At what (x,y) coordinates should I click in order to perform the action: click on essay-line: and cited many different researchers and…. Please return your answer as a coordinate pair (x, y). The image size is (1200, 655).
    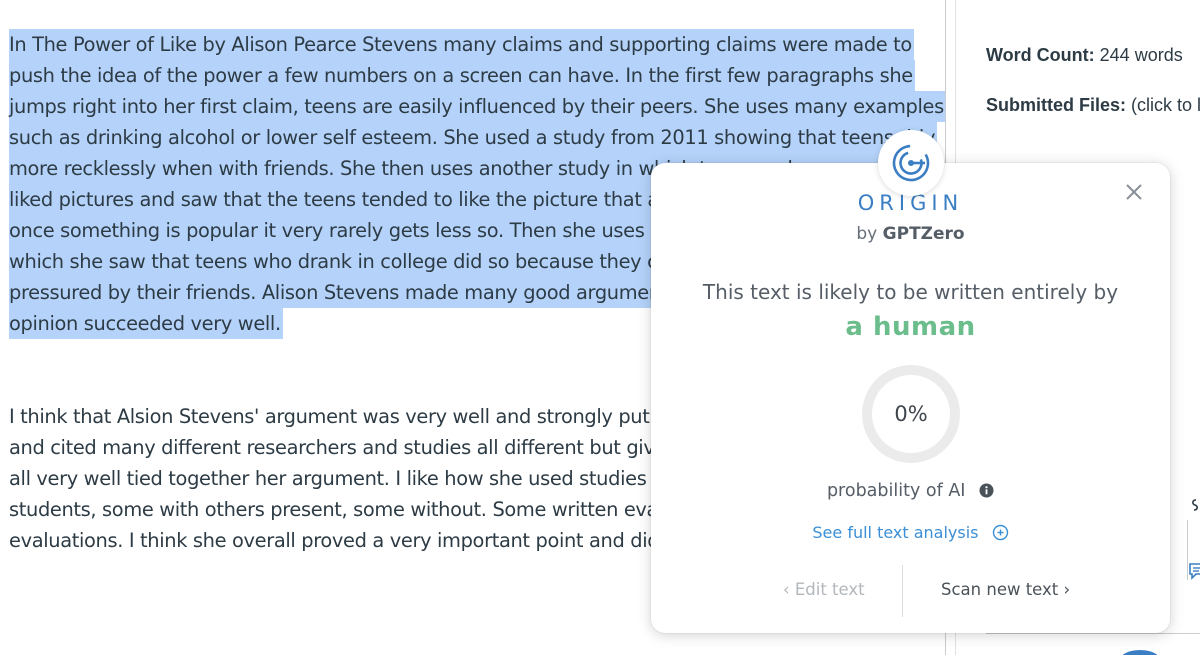
    Looking at the image, I should click on (346, 447).